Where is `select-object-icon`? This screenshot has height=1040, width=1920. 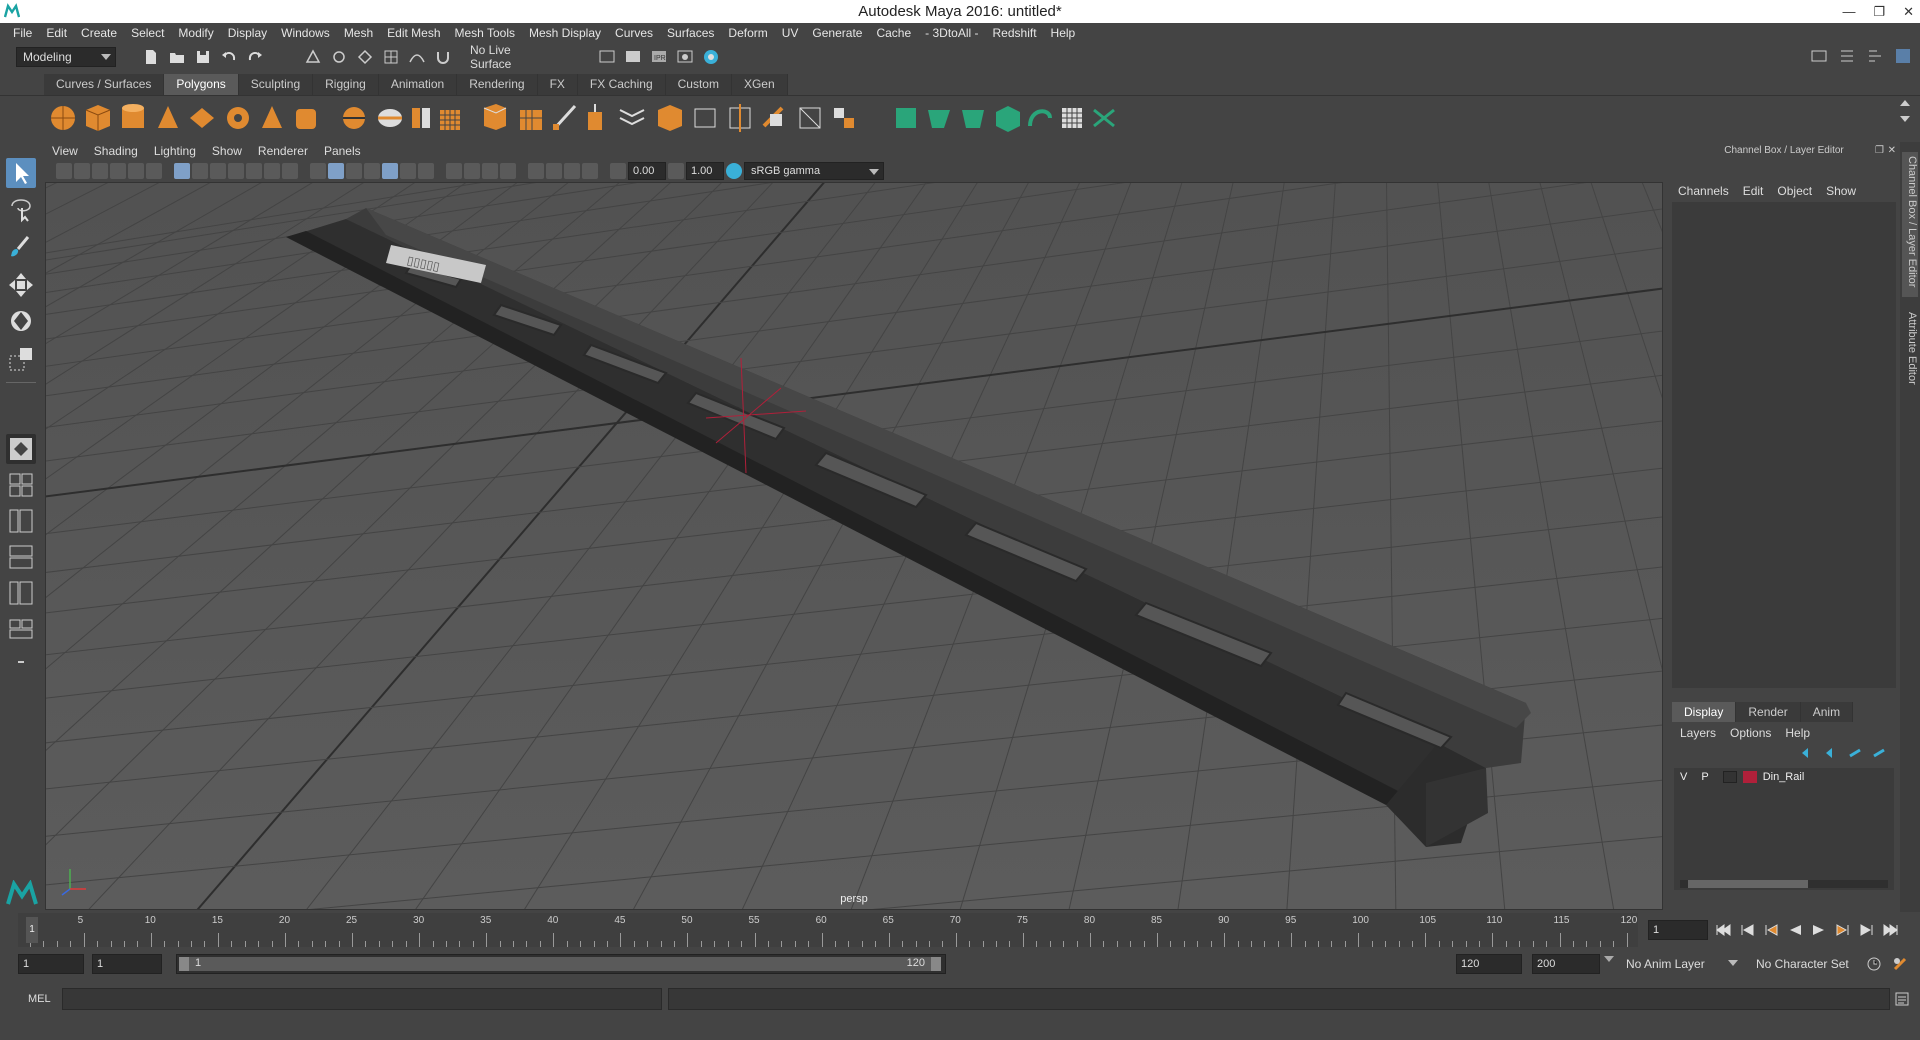 select-object-icon is located at coordinates (339, 57).